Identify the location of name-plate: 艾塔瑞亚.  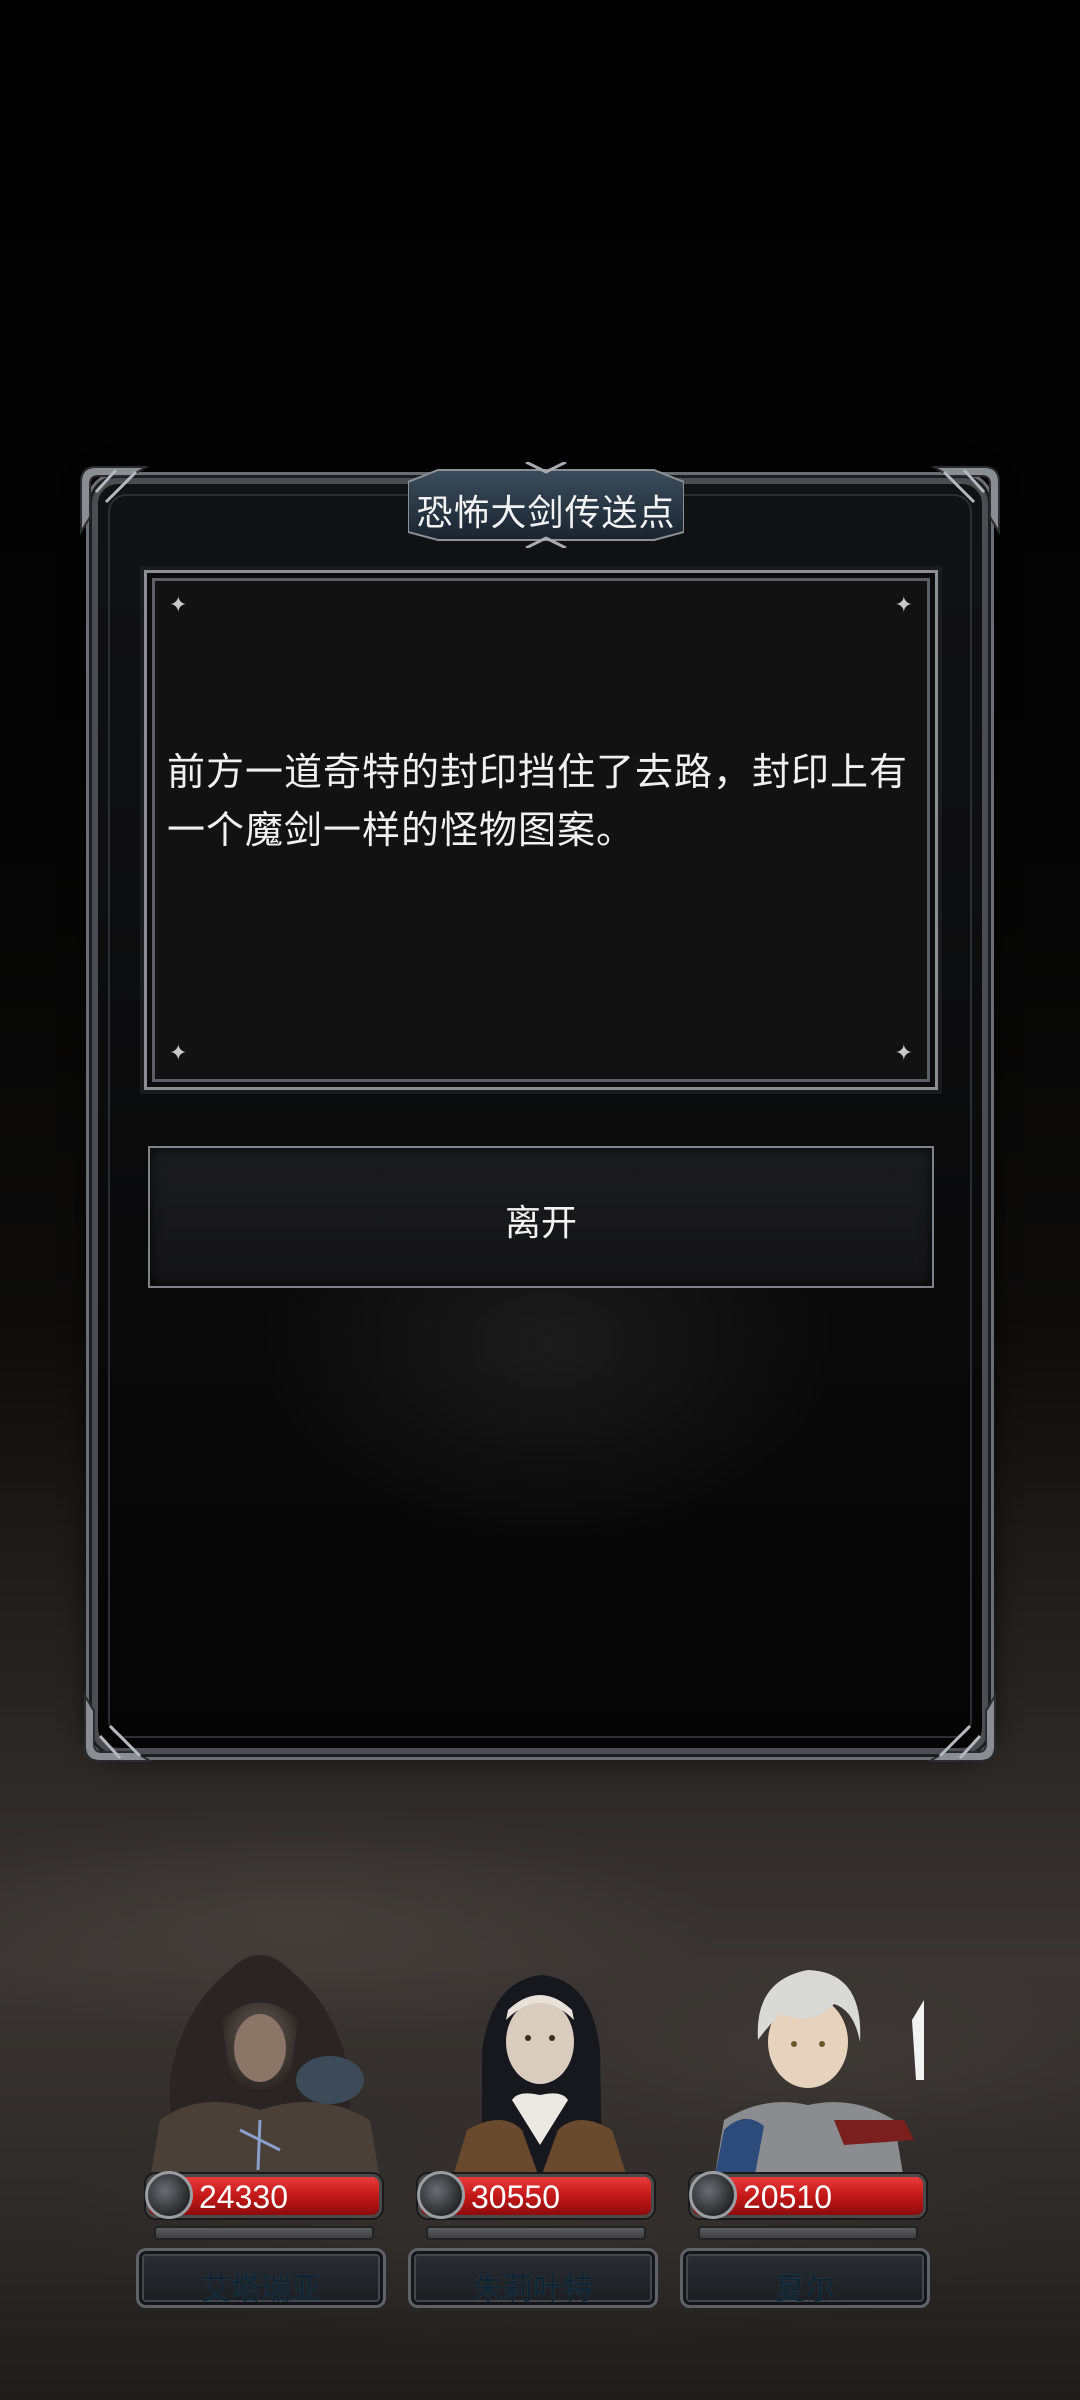
(261, 2278).